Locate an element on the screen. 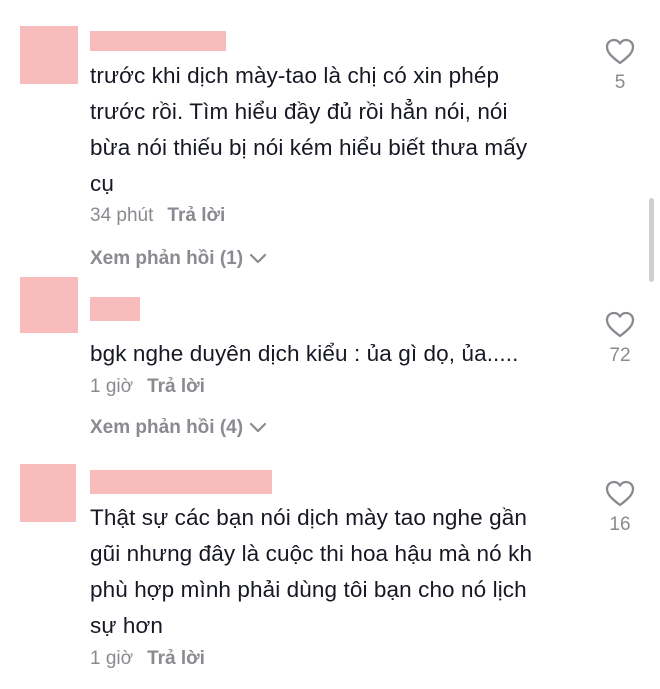  view-replies-button: Xem phản hồi (1) is located at coordinates (178, 259).